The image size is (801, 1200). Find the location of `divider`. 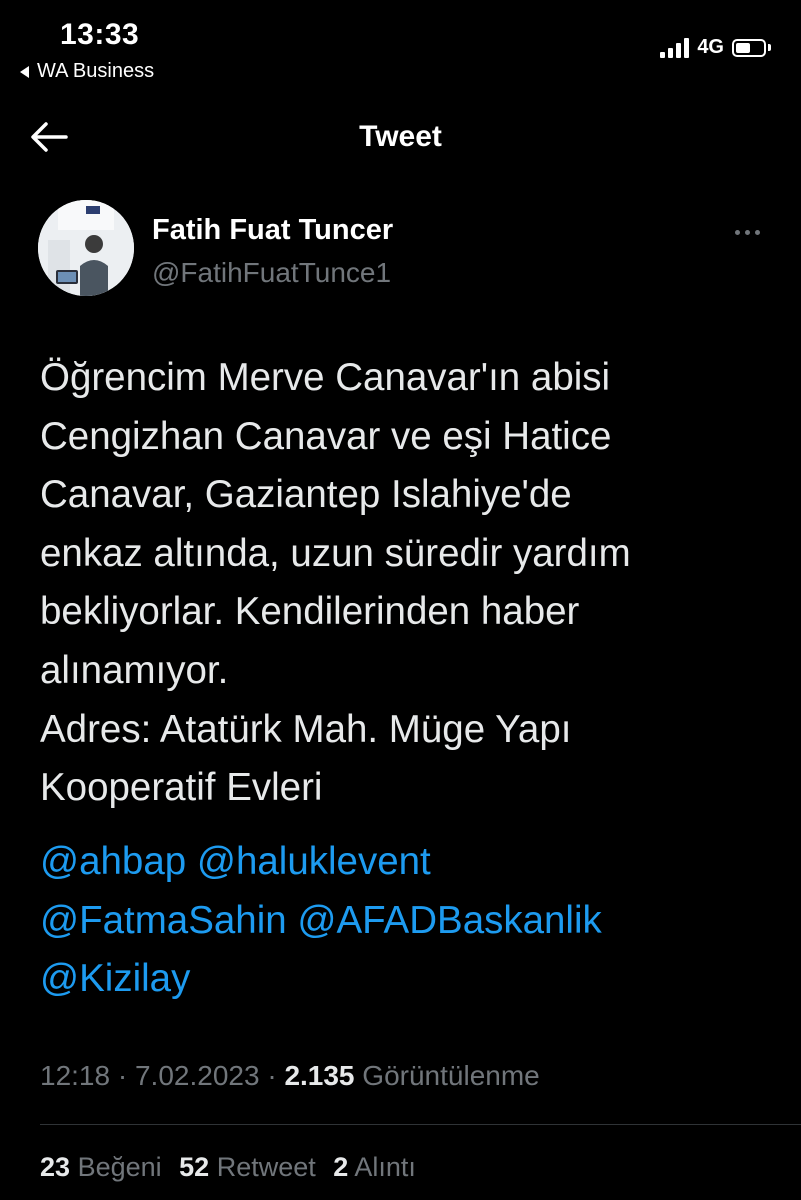

divider is located at coordinates (420, 1124).